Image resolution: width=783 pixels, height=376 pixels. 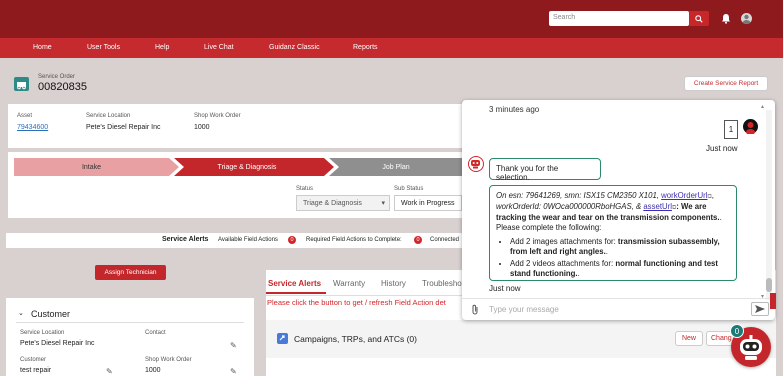 I want to click on asset-label: Asset, so click(x=25, y=116).